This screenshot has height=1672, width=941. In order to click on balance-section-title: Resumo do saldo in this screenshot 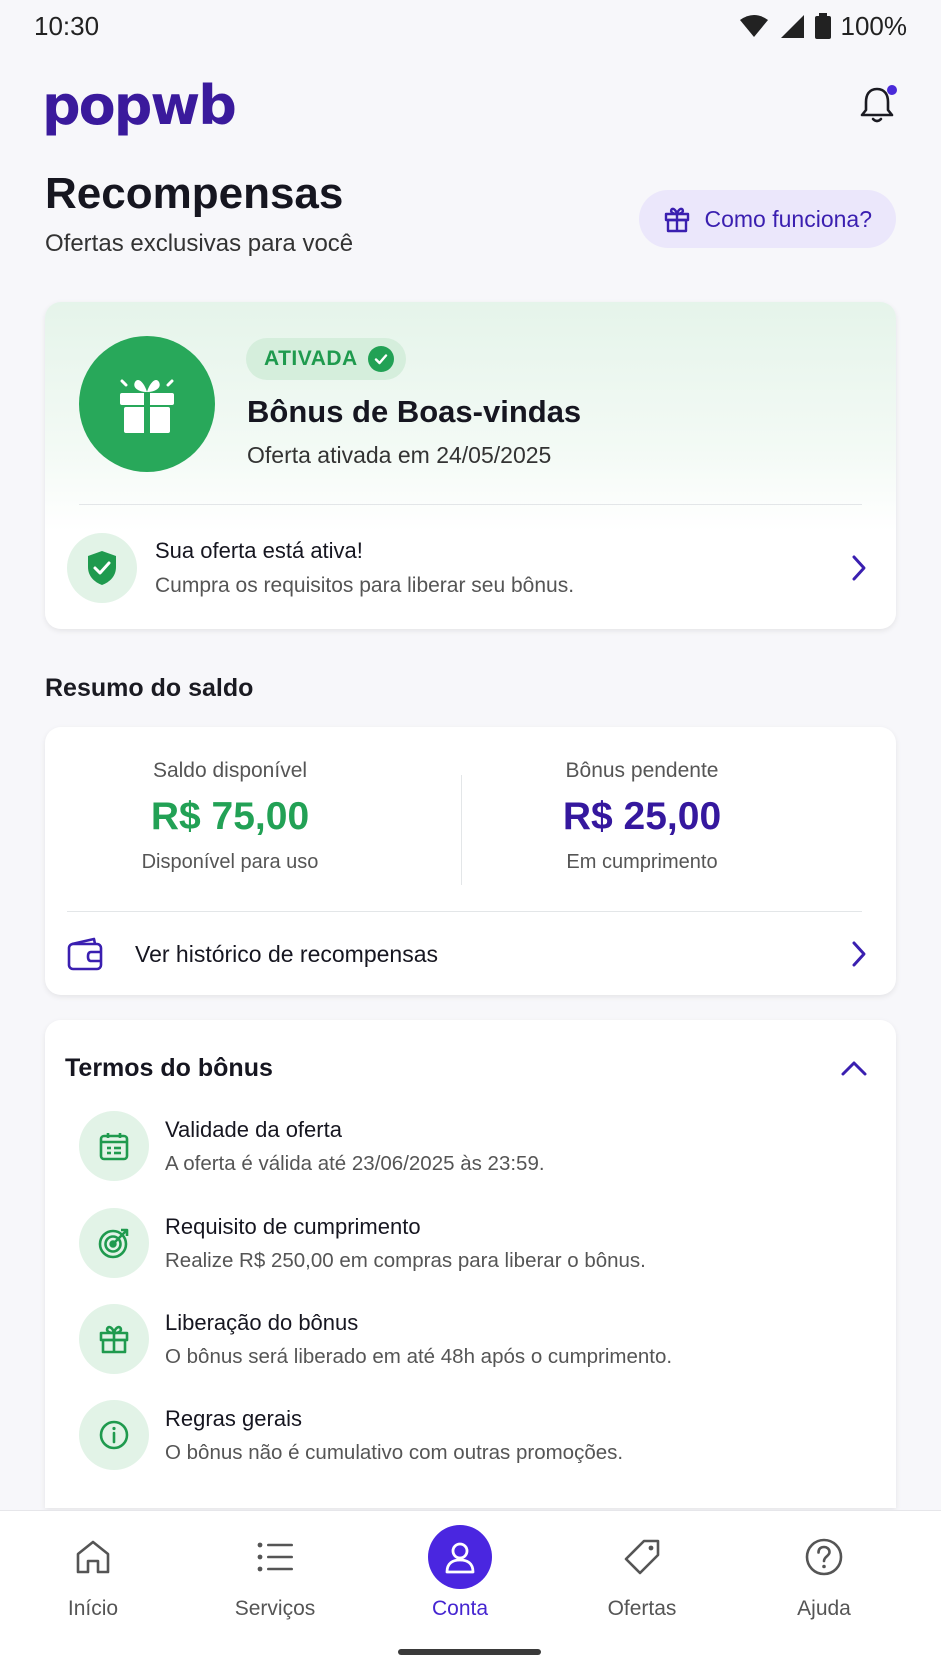, I will do `click(149, 688)`.